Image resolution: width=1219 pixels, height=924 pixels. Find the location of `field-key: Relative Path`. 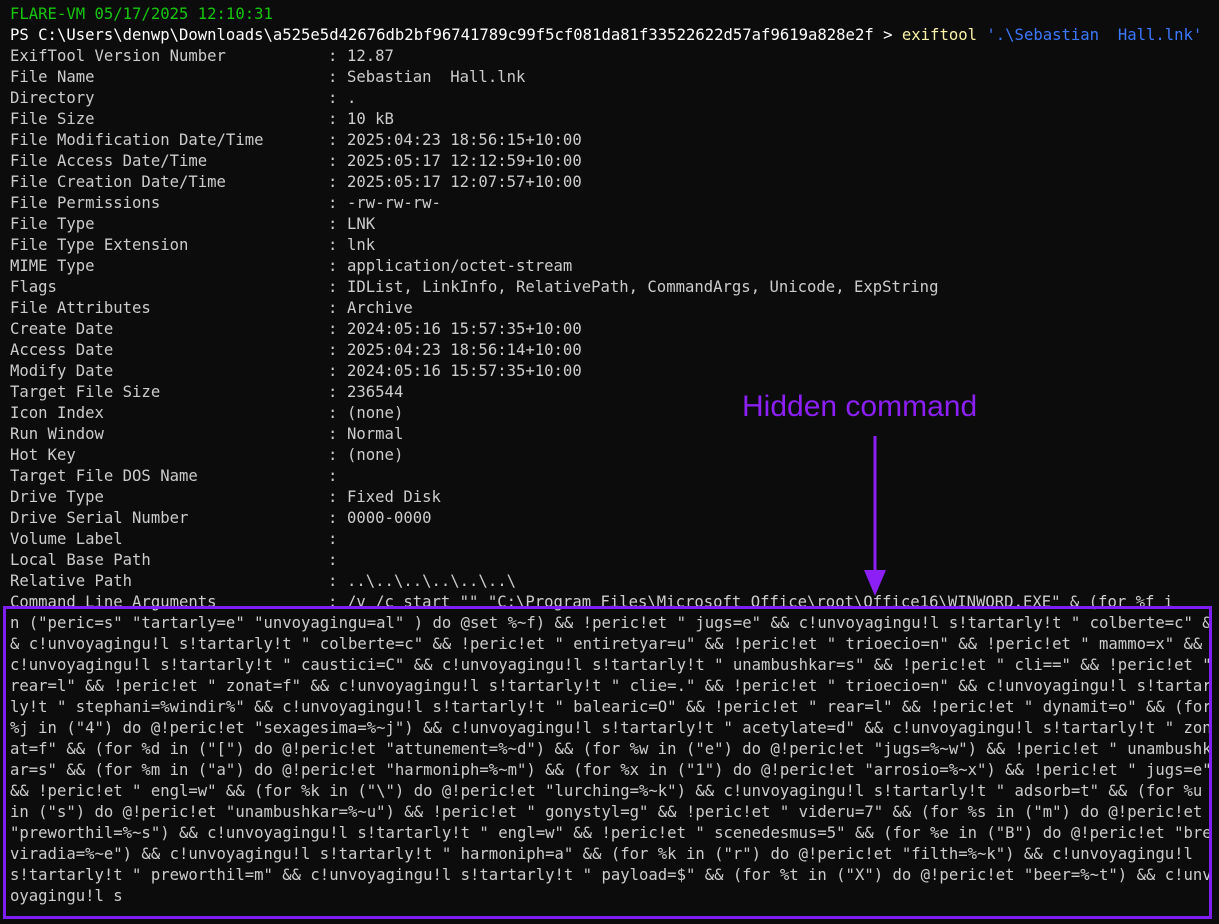

field-key: Relative Path is located at coordinates (71, 581).